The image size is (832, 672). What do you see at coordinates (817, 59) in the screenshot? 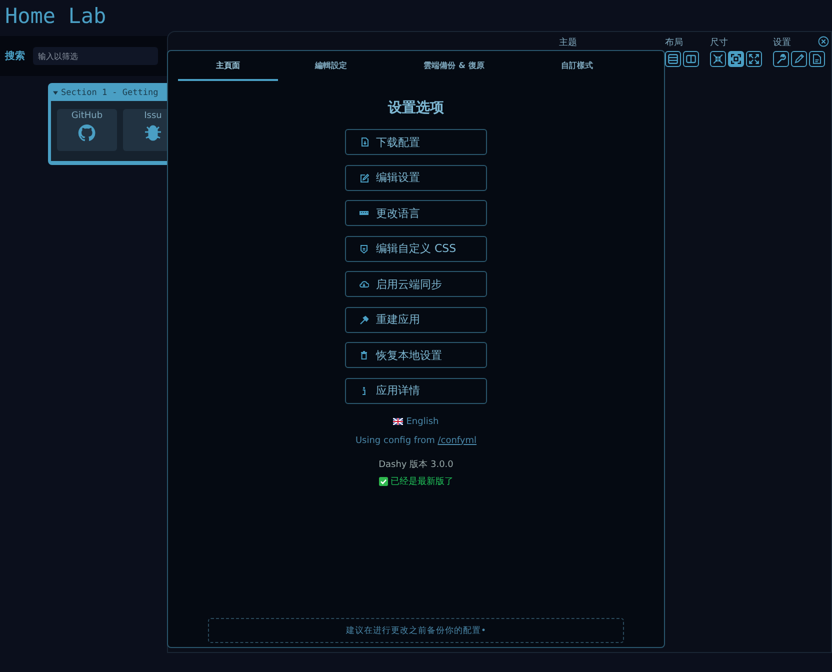
I see `config-button` at bounding box center [817, 59].